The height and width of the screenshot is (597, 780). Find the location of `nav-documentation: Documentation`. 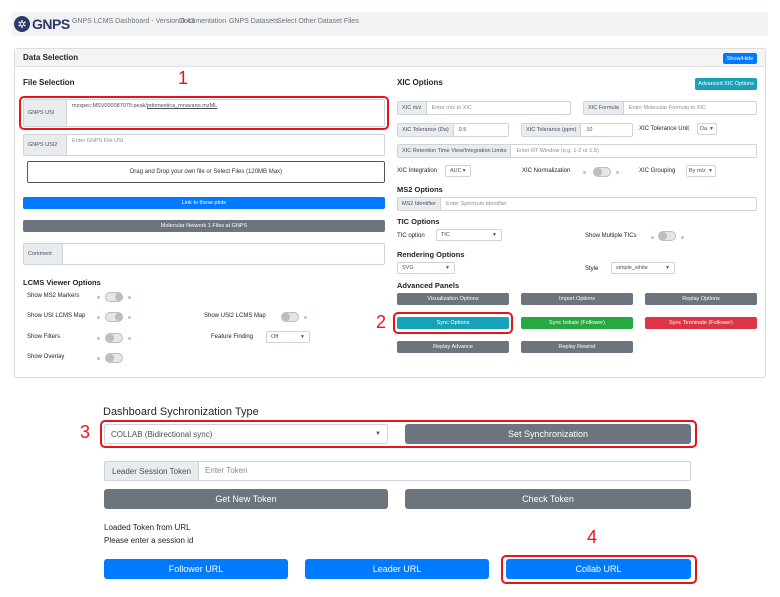

nav-documentation: Documentation is located at coordinates (202, 21).